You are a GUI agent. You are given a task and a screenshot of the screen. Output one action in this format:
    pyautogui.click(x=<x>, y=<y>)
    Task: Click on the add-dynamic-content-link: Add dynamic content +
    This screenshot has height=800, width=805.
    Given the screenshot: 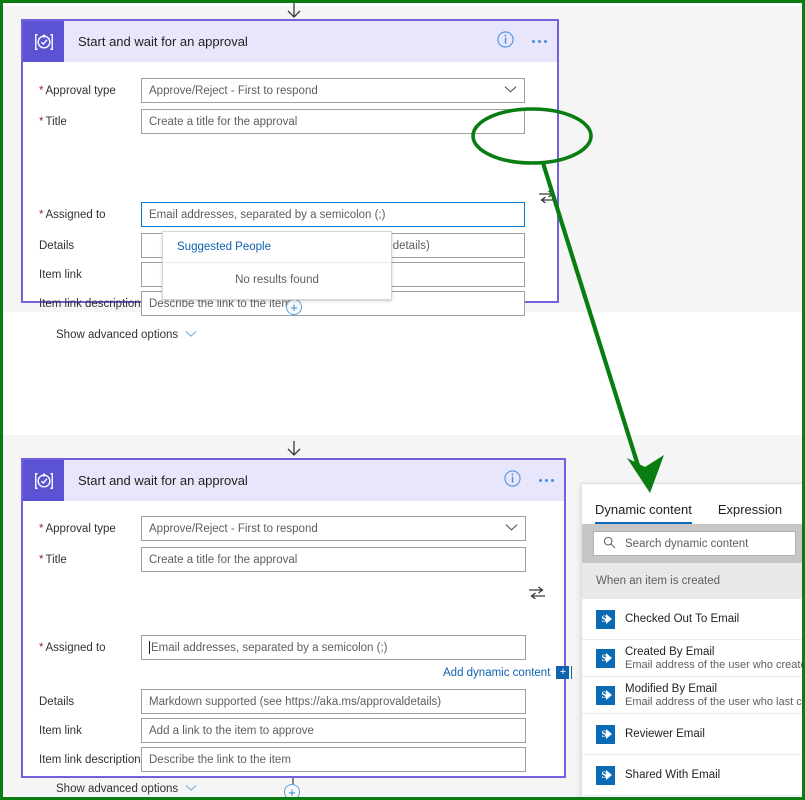 What is the action you would take?
    pyautogui.click(x=508, y=672)
    